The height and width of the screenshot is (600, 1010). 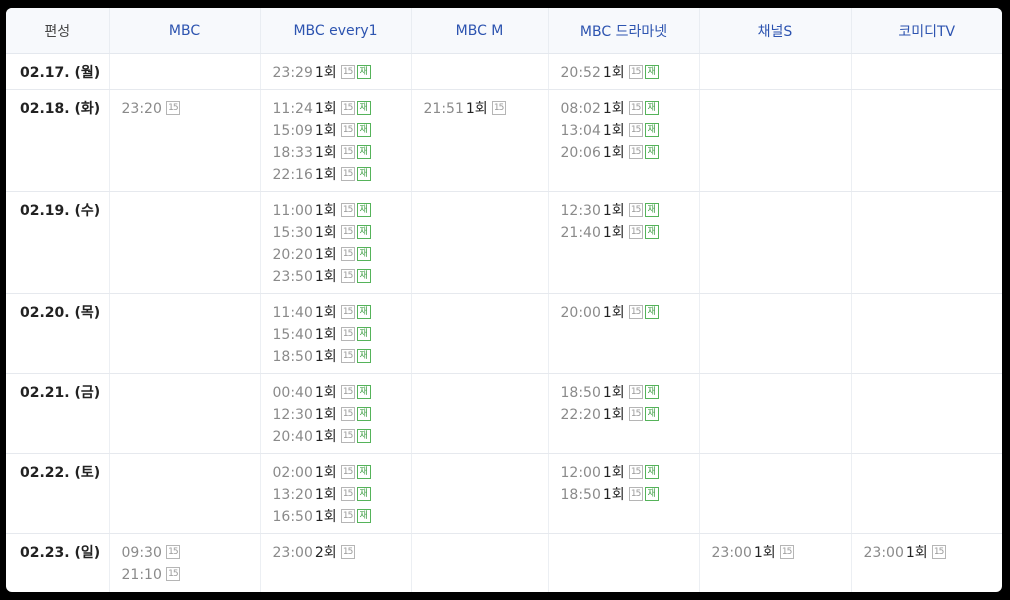 I want to click on airing-time: 20:40, so click(x=292, y=437).